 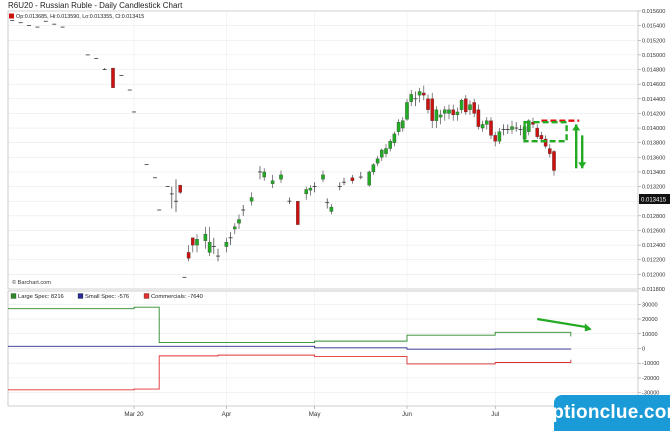 What do you see at coordinates (650, 364) in the screenshot?
I see `l-ytick-label: -10000` at bounding box center [650, 364].